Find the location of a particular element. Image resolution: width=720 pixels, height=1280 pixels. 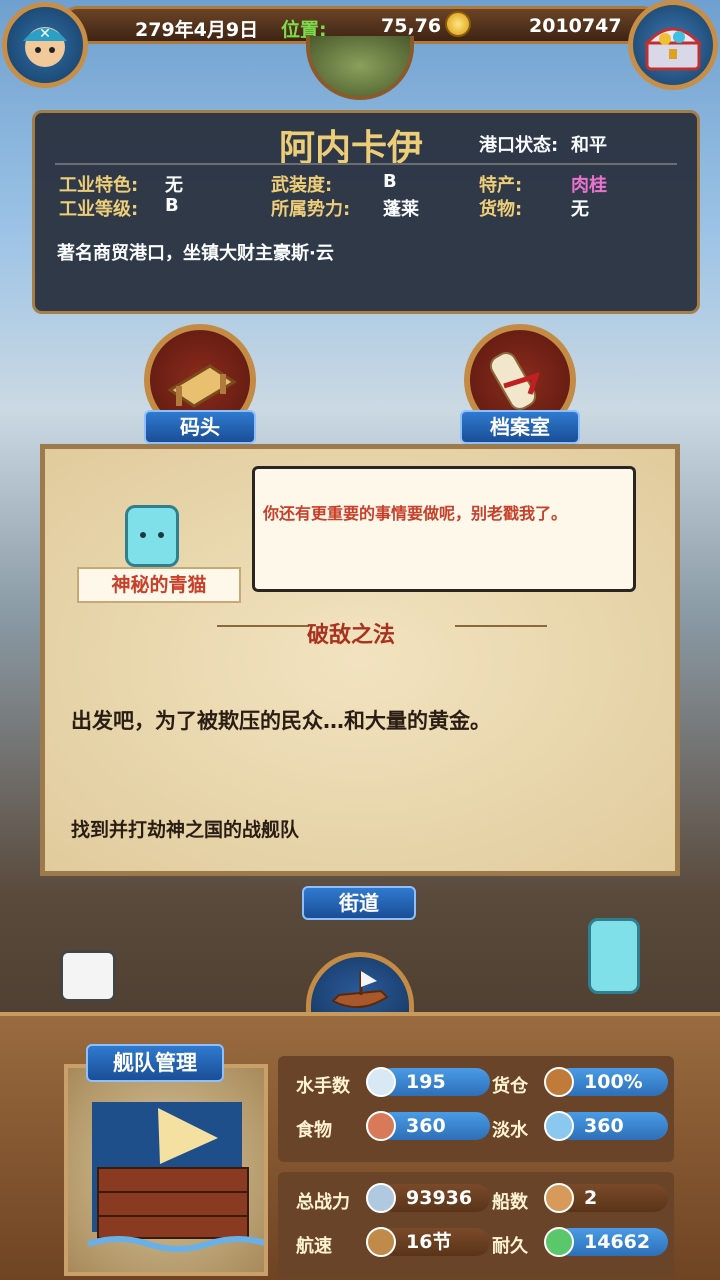

white-cube-mascot-icon is located at coordinates (88, 976).